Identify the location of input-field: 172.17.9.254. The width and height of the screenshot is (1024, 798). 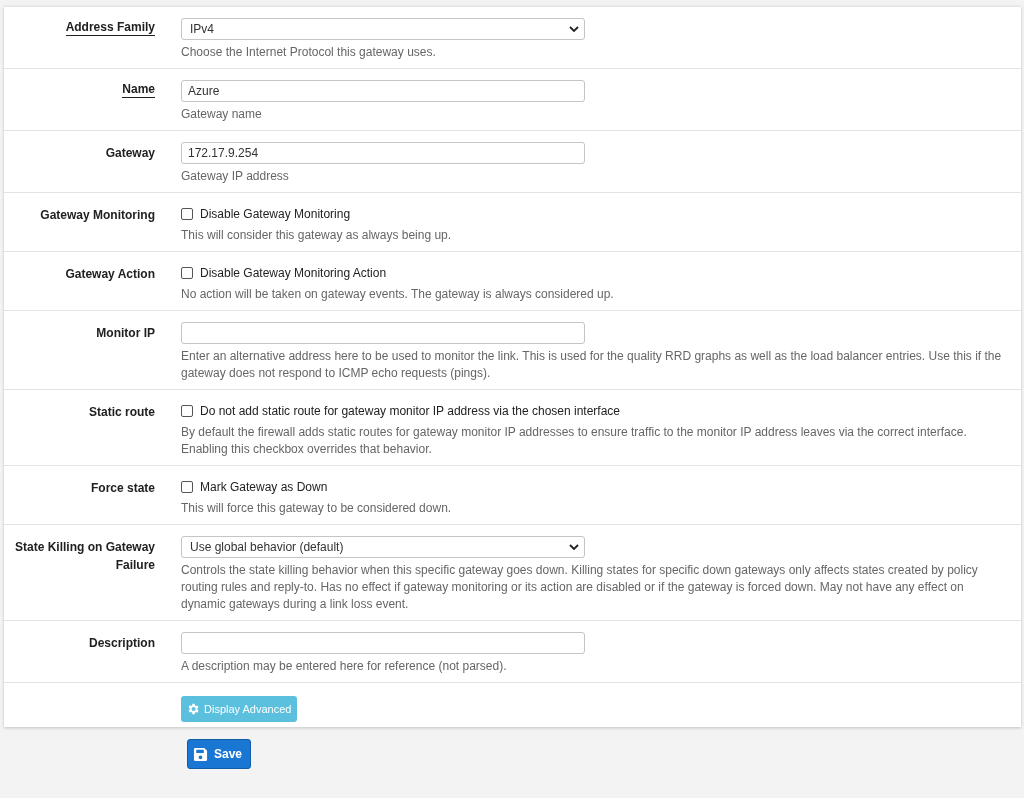
(383, 153).